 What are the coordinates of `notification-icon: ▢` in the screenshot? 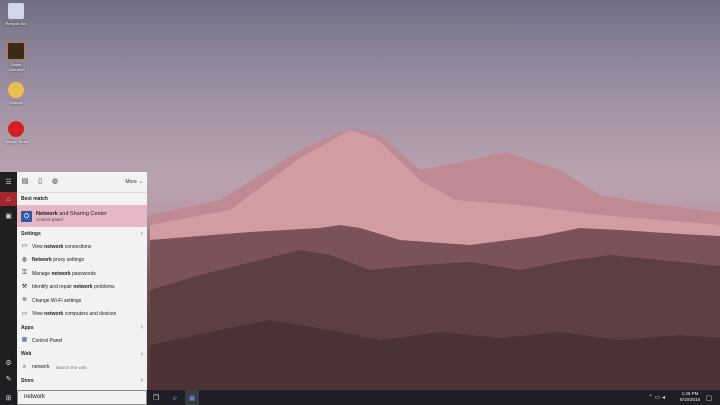 It's located at (709, 398).